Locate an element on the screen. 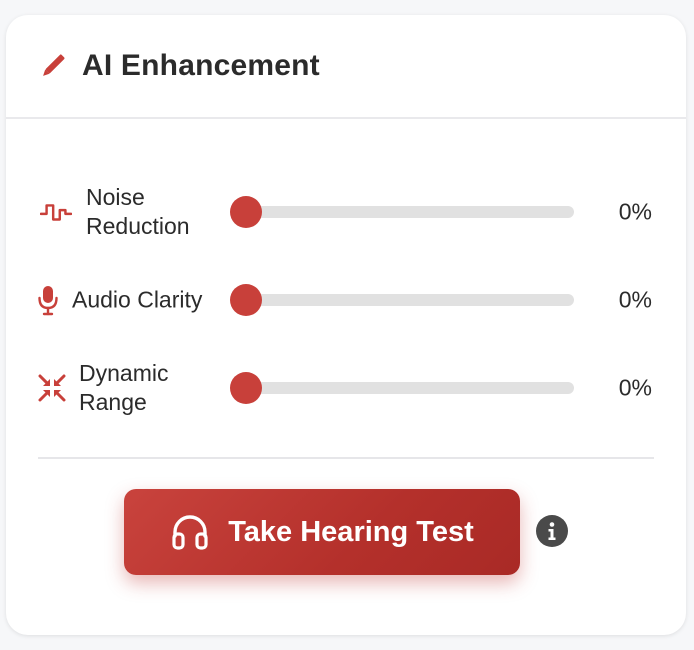  dynamic-range-slider is located at coordinates (402, 388).